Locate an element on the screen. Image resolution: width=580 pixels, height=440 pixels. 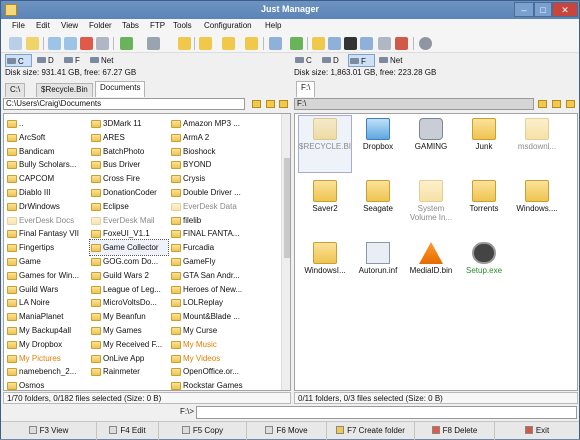
right-drive-f: F is located at coordinates (361, 60).